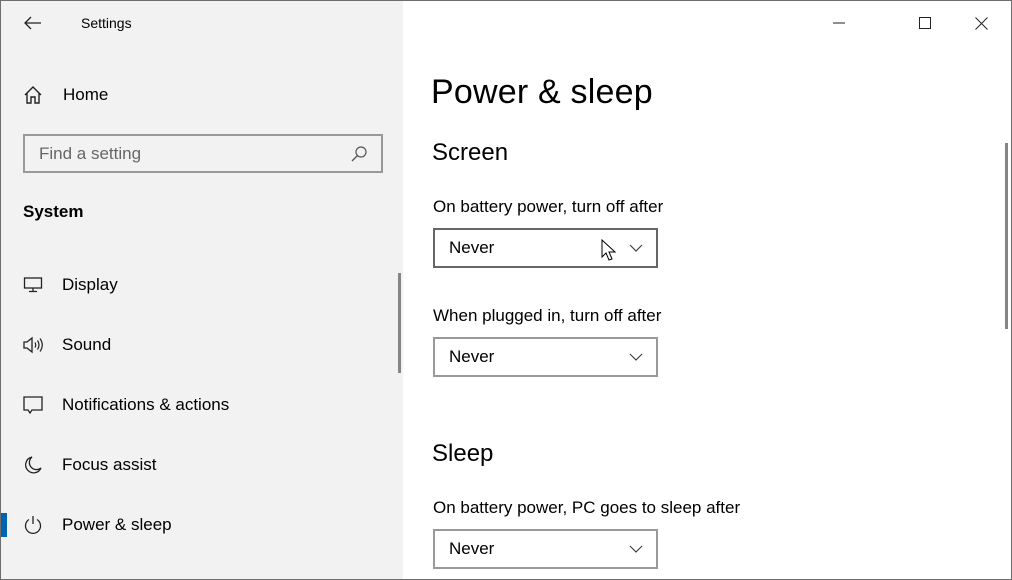  I want to click on sidebar-item-label: Sound, so click(87, 344).